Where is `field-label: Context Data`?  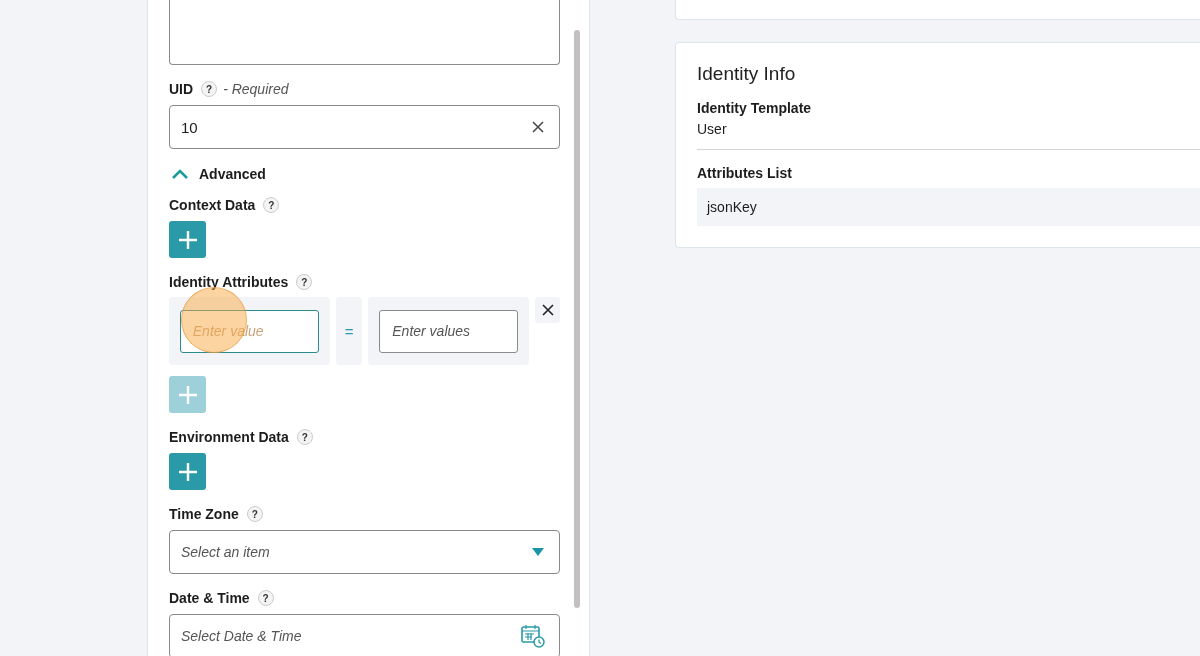 field-label: Context Data is located at coordinates (212, 205).